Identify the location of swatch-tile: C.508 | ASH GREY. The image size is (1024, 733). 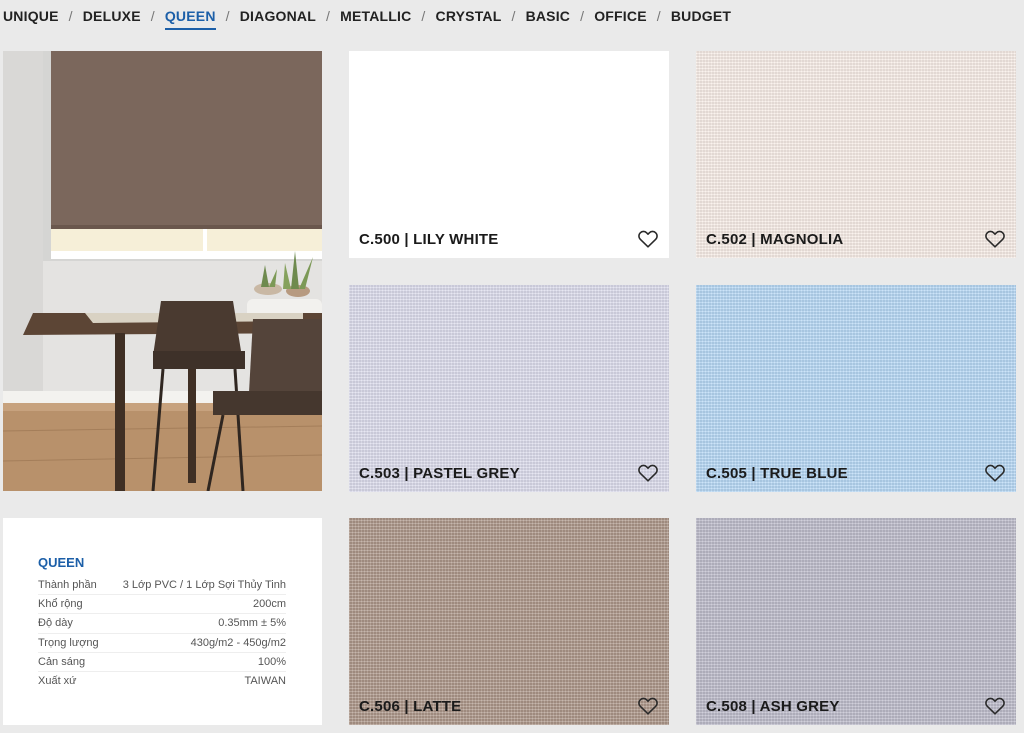
(856, 621).